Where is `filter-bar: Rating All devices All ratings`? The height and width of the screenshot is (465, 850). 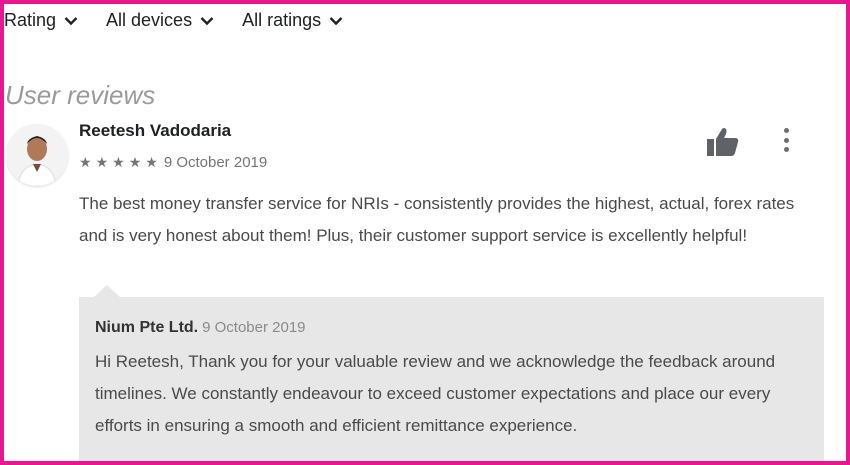
filter-bar: Rating All devices All ratings is located at coordinates (187, 20).